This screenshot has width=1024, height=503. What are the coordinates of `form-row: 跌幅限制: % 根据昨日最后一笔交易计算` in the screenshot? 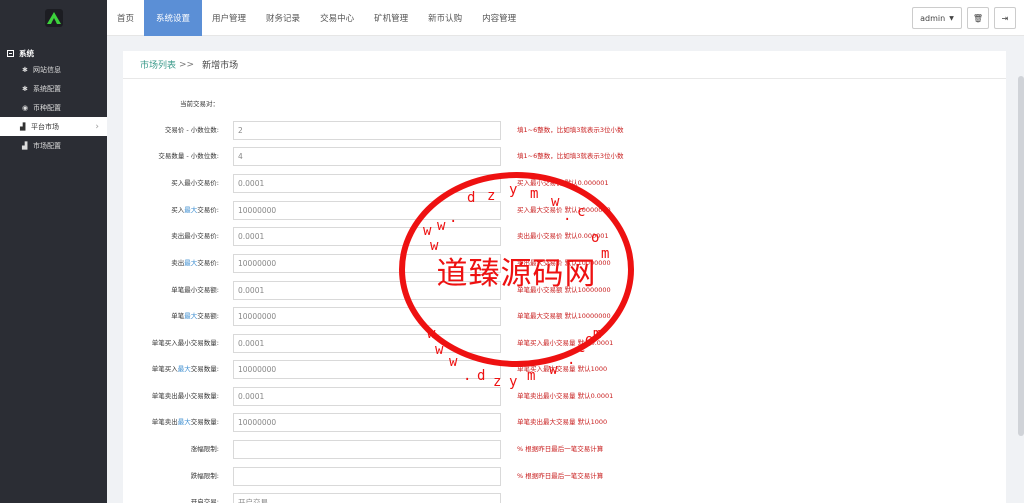 It's located at (564, 476).